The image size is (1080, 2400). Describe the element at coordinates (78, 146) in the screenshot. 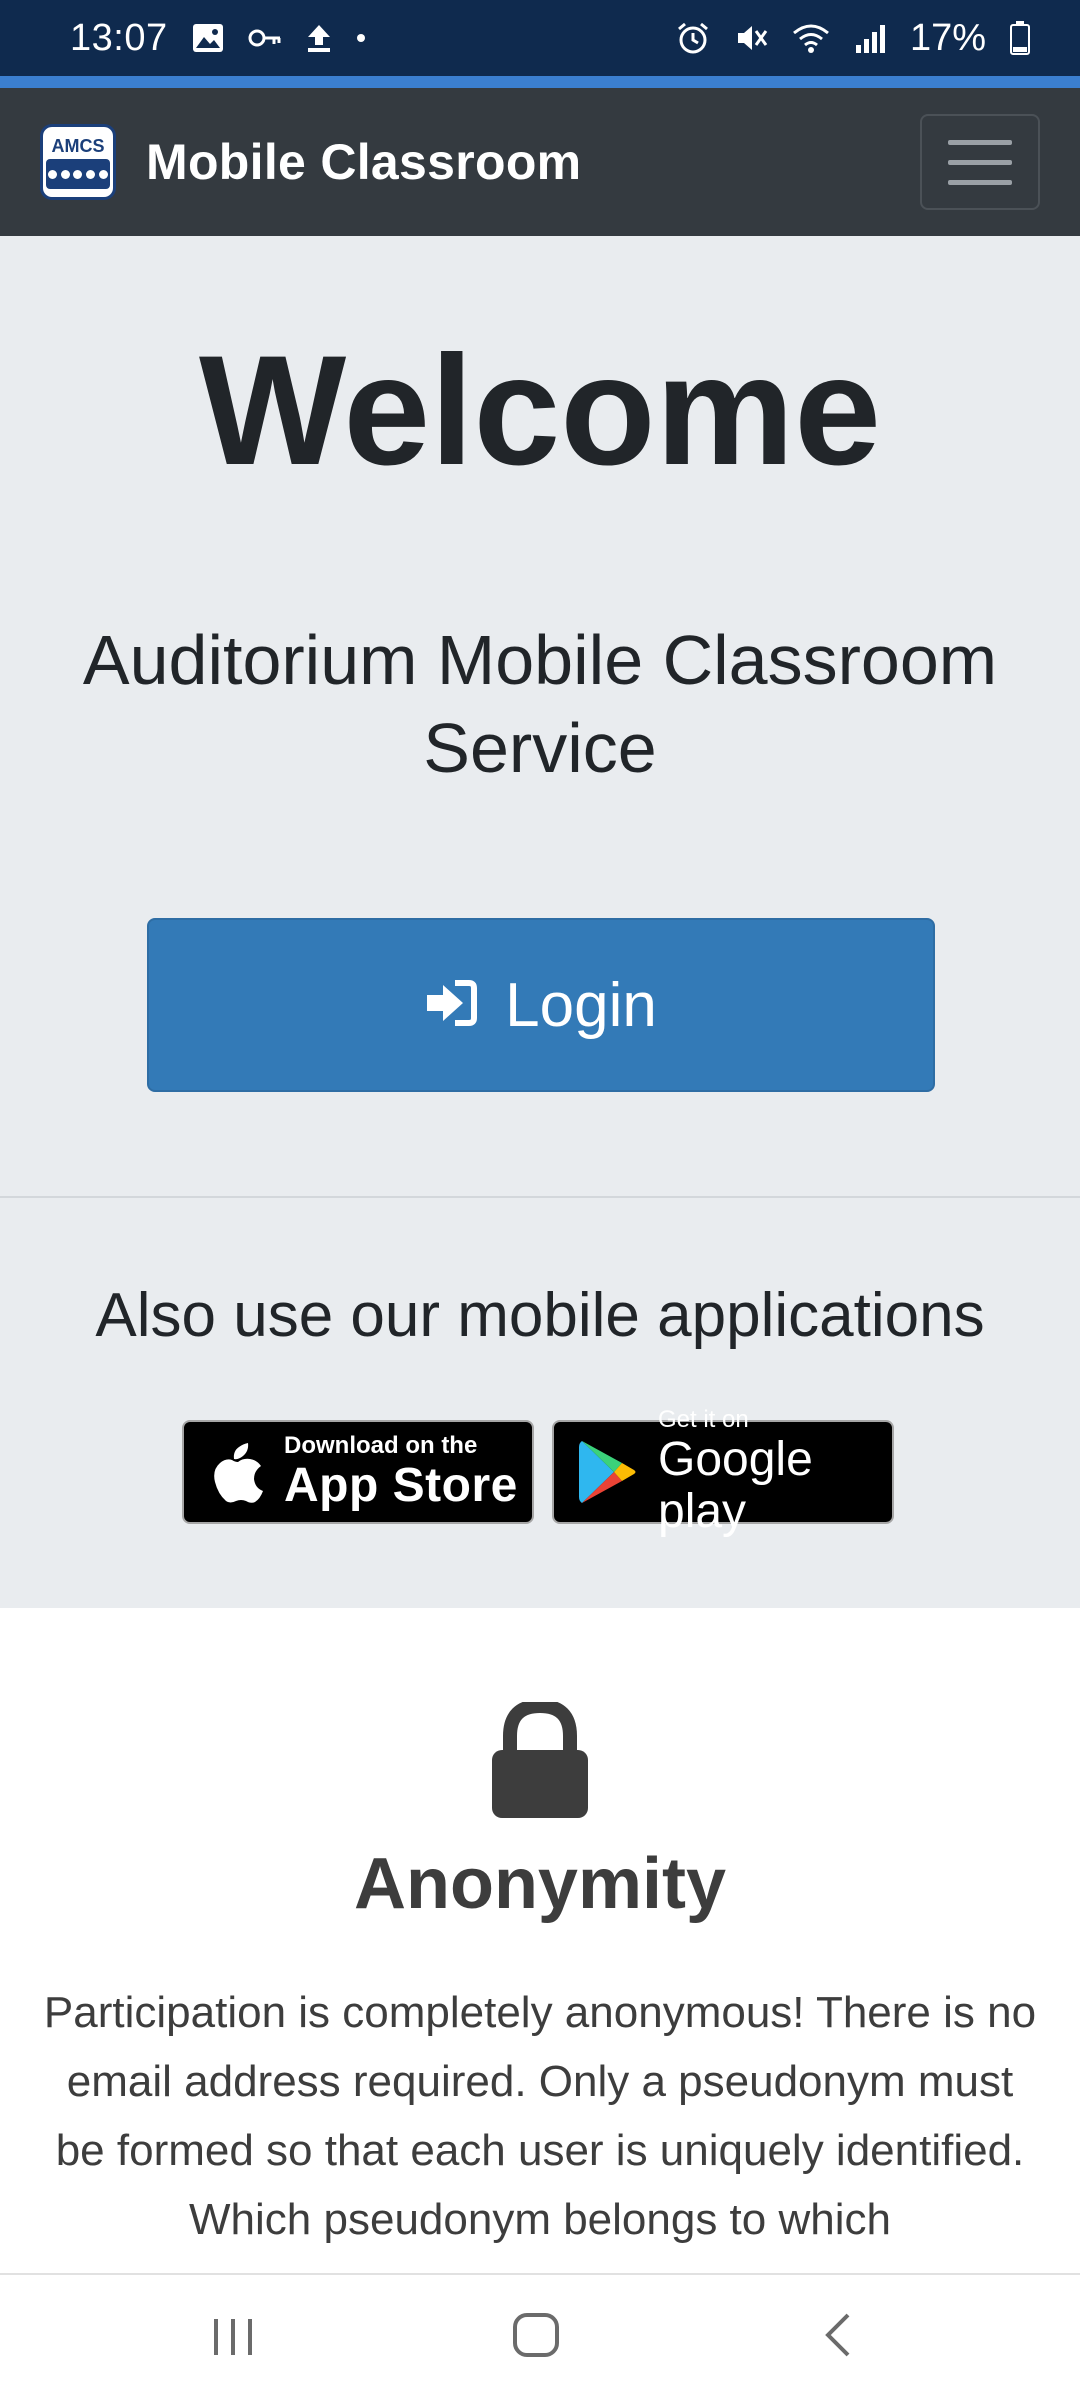

I see `brand-logo-text: AMCS` at that location.